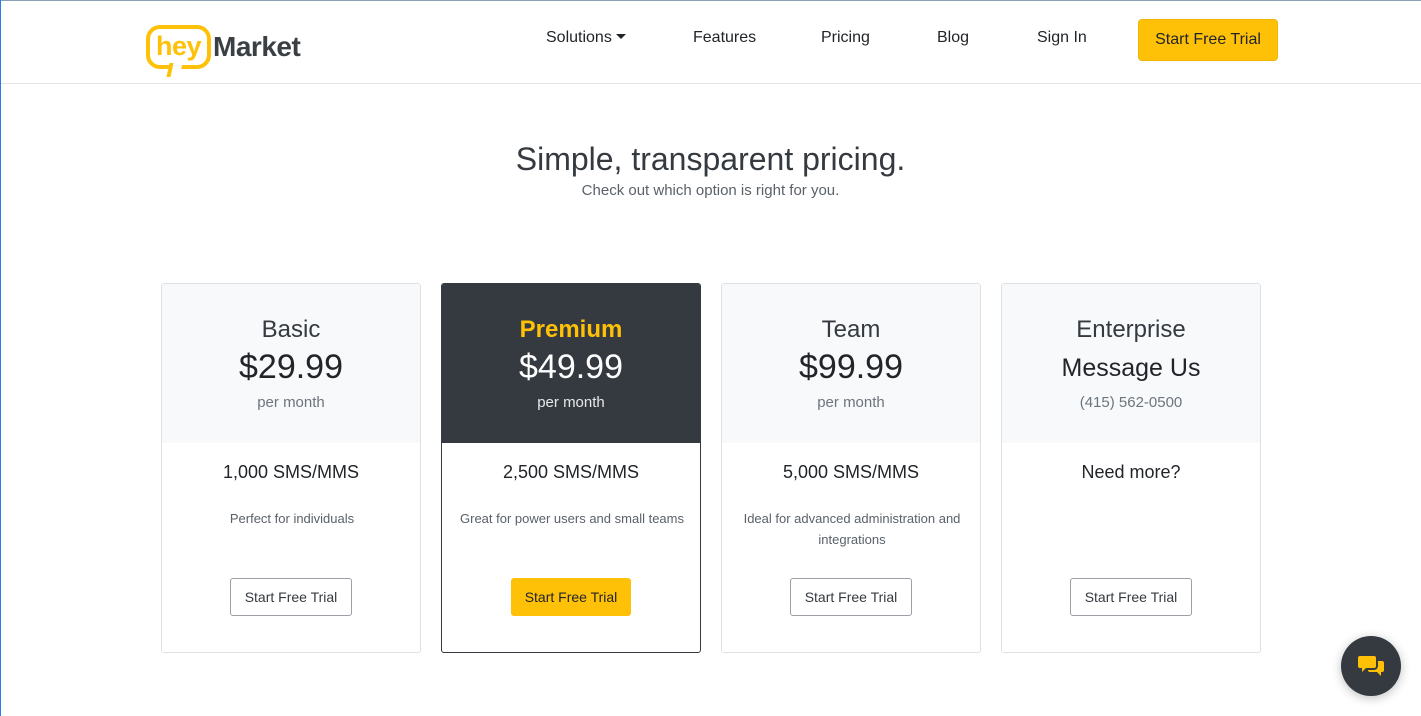 Image resolution: width=1421 pixels, height=716 pixels. I want to click on pricing-card-header: Basic $29.99 per month, so click(291, 363).